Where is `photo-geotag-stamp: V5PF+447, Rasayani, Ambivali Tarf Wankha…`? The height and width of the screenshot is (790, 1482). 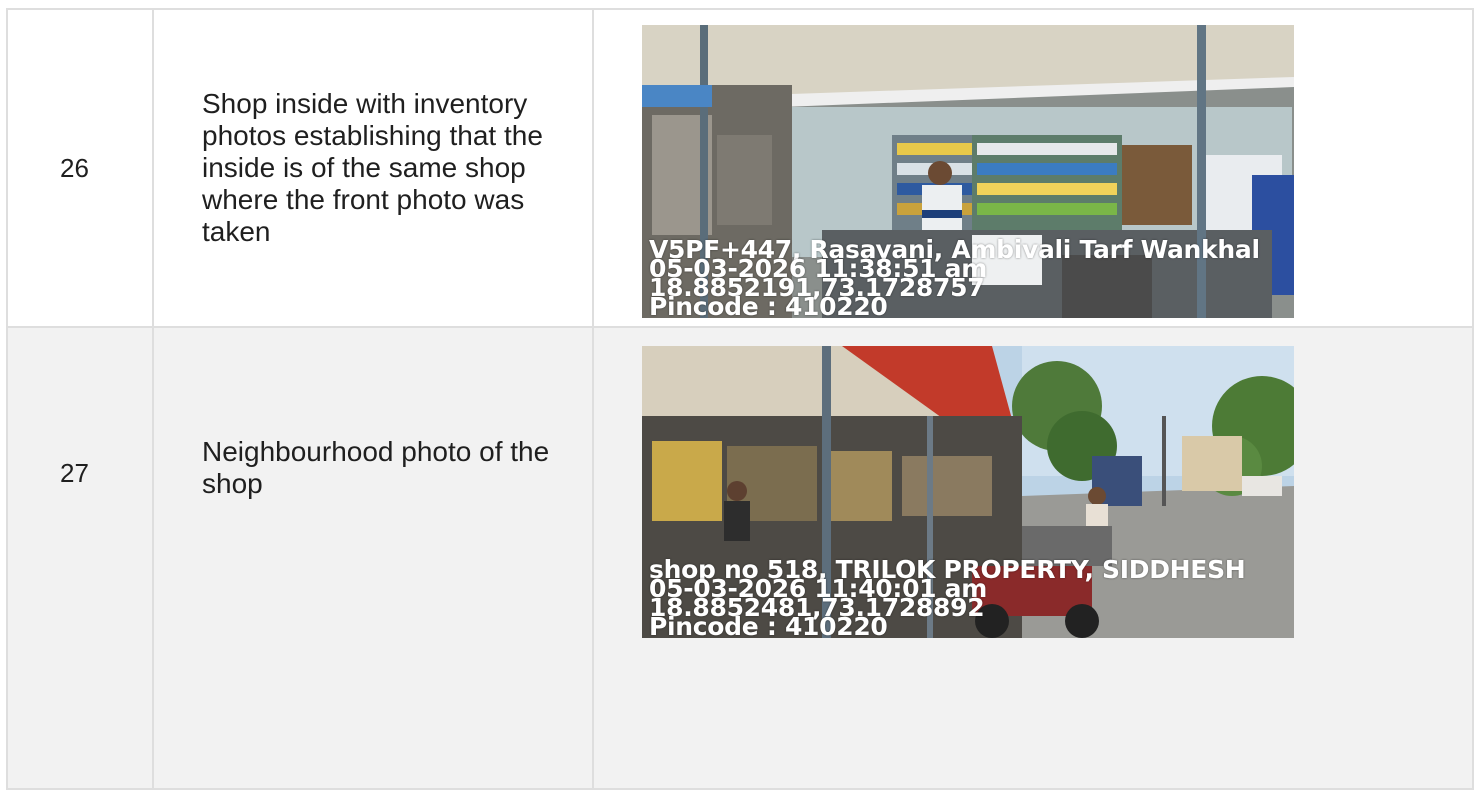 photo-geotag-stamp: V5PF+447, Rasayani, Ambivali Tarf Wankha… is located at coordinates (954, 277).